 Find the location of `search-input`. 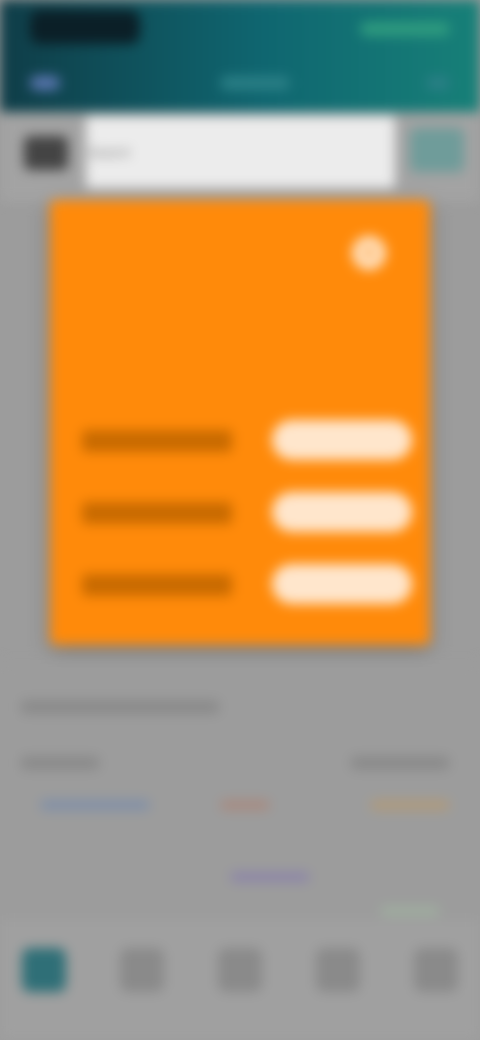

search-input is located at coordinates (240, 152).